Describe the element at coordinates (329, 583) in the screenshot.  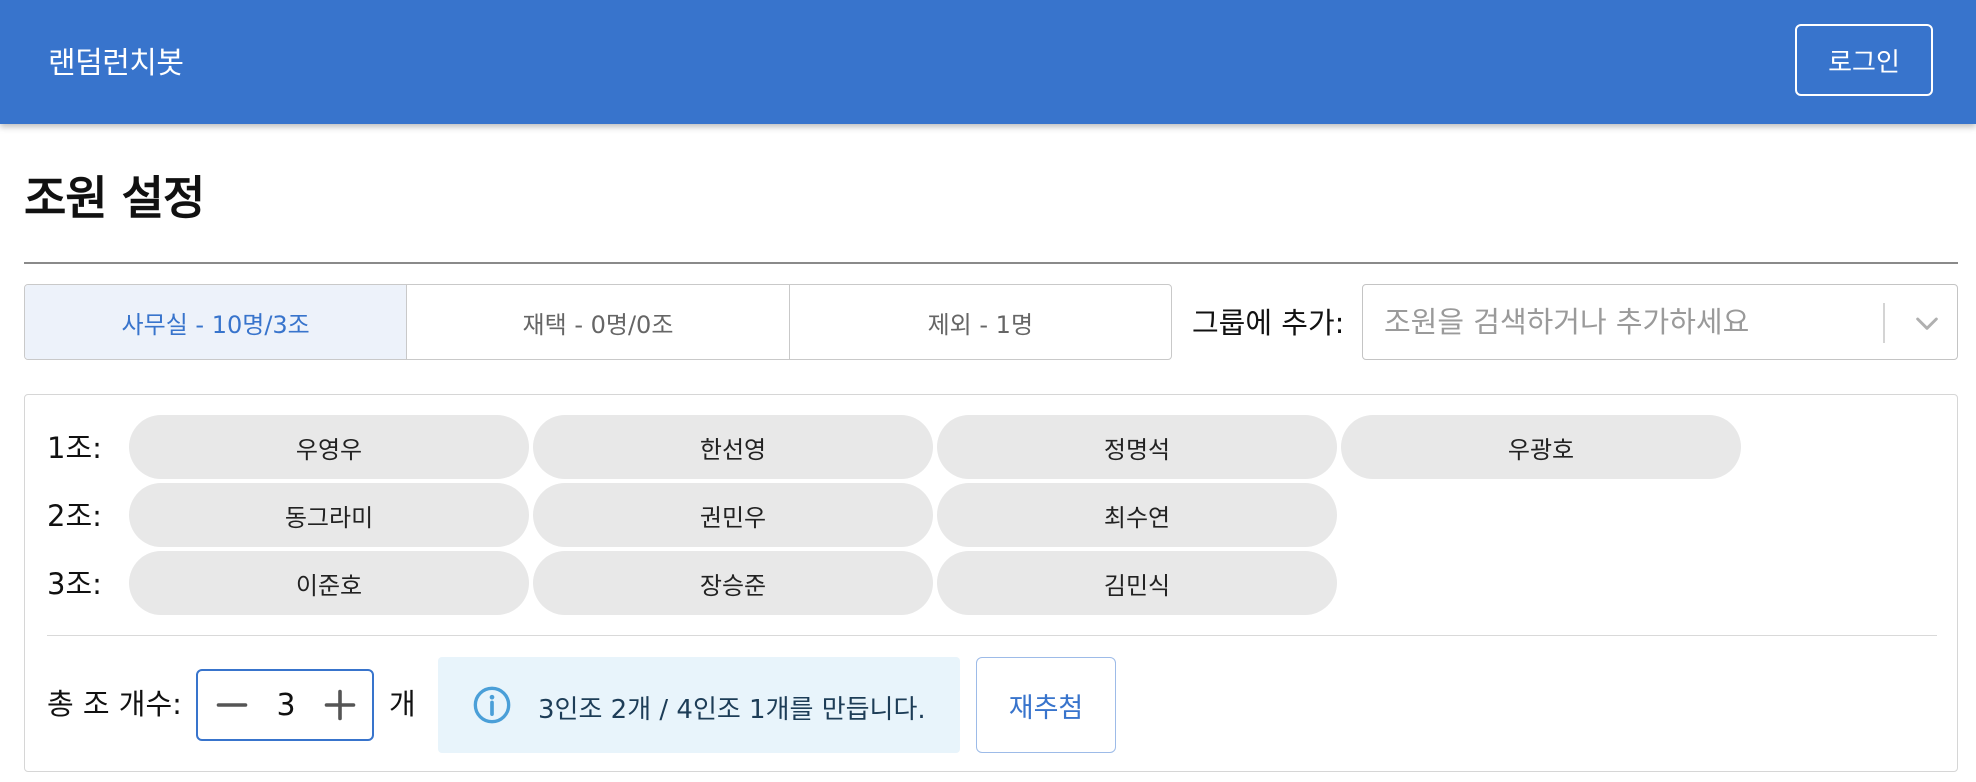
I see `member-chip: 이준호` at that location.